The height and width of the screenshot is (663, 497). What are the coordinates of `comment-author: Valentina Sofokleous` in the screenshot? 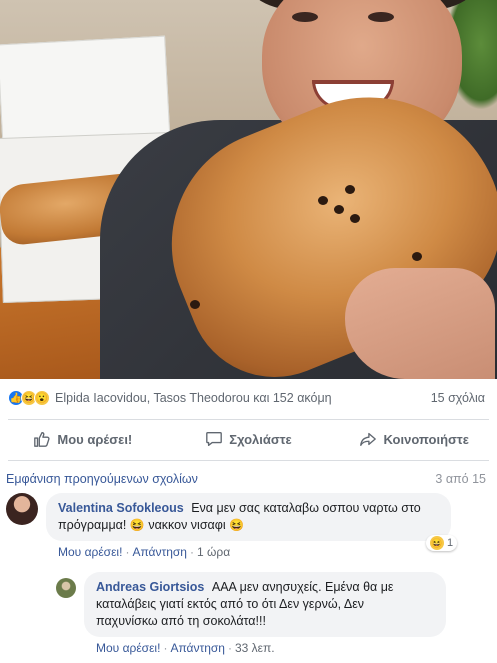 It's located at (121, 508).